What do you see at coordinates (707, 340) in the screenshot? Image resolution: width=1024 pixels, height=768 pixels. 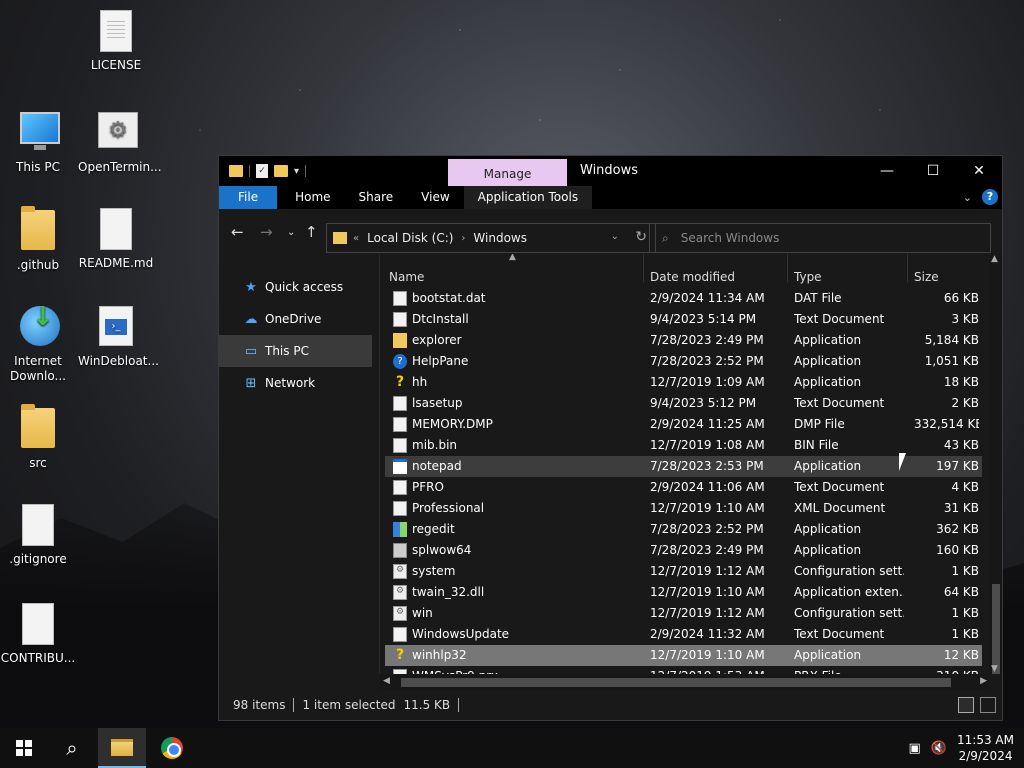 I see `file-date: 7/28/2023 2:49 PM` at bounding box center [707, 340].